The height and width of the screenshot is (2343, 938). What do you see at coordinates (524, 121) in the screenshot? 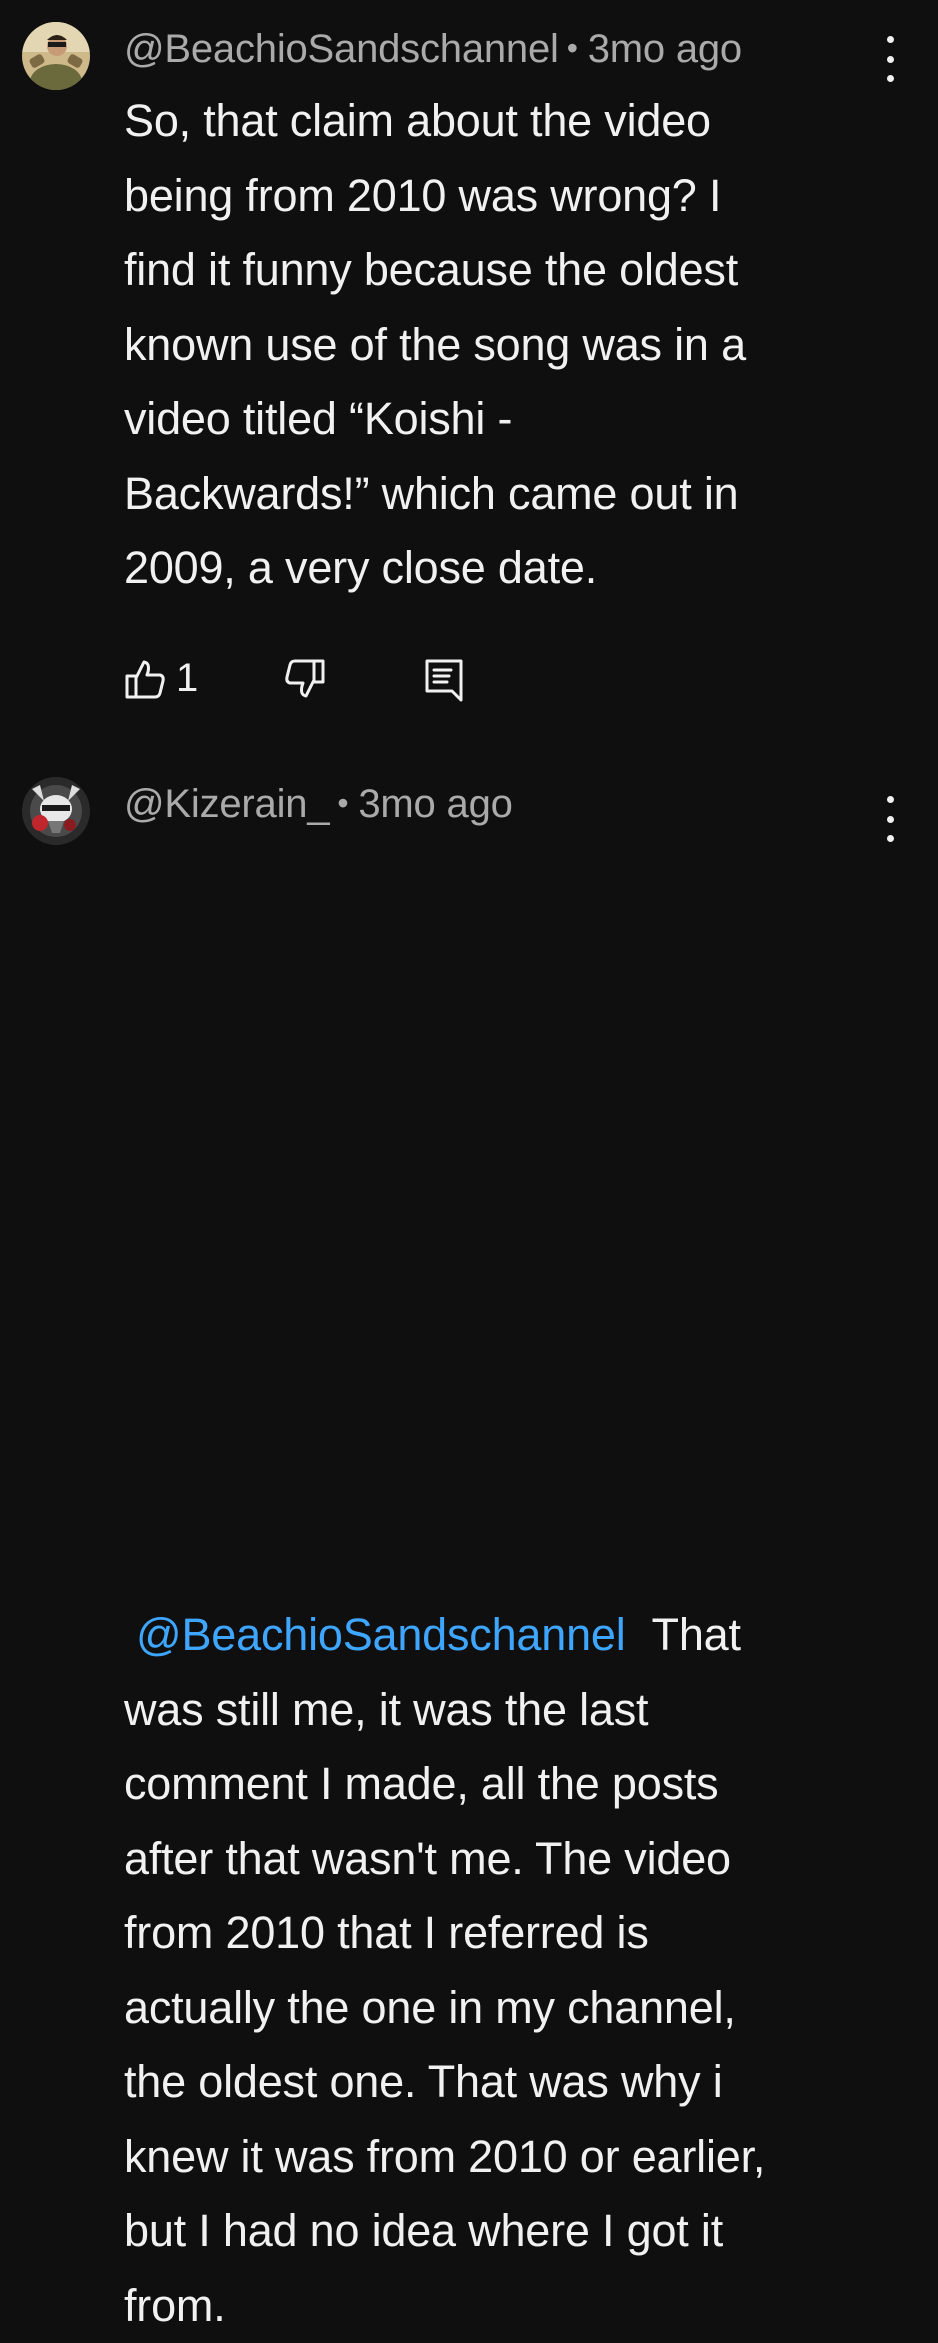
I see `comment-line: So, that claim about the video` at bounding box center [524, 121].